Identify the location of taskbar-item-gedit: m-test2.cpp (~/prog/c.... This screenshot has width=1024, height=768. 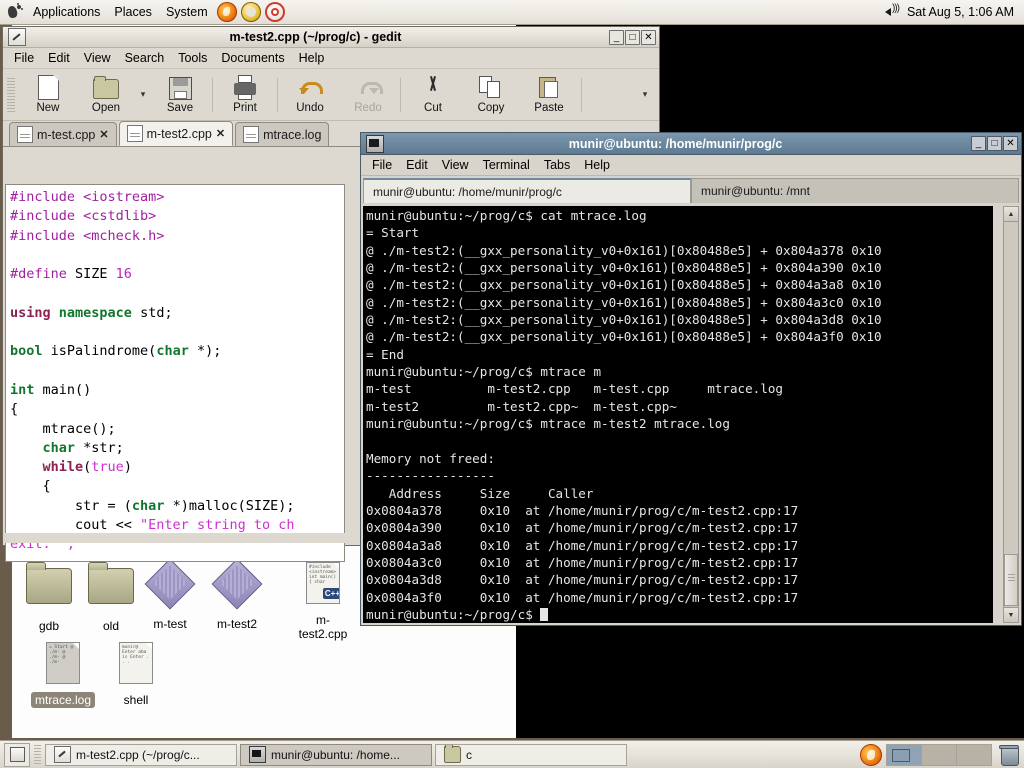
(141, 754).